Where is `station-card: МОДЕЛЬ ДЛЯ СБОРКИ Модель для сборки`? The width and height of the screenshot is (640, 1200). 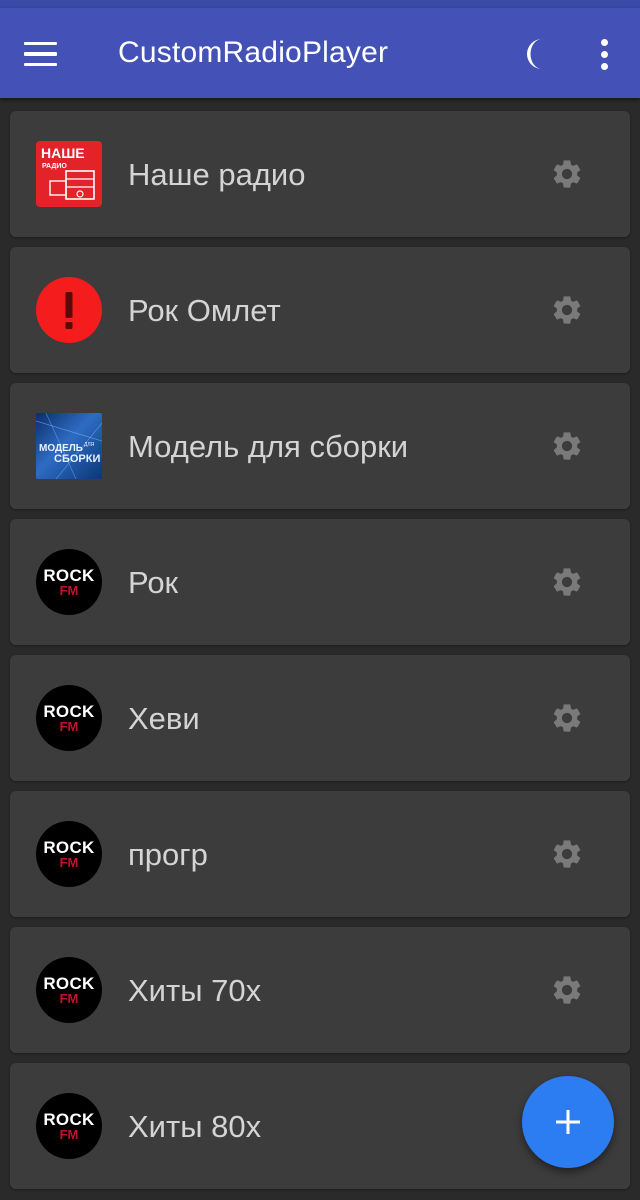
station-card: МОДЕЛЬ ДЛЯ СБОРКИ Модель для сборки is located at coordinates (320, 446).